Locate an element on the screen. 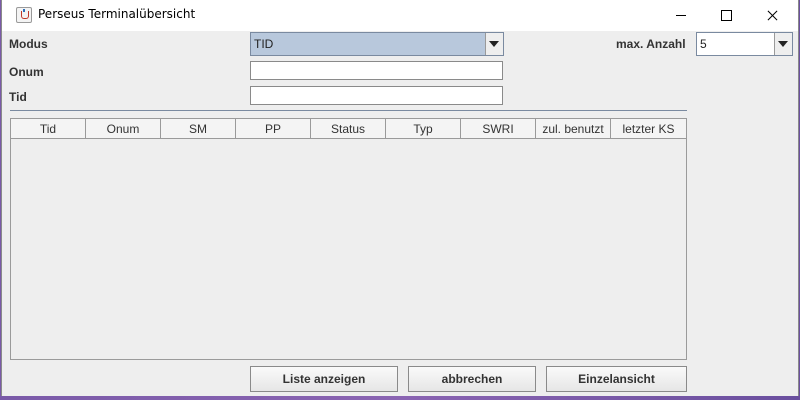  max-anzahl-combobox: 5 is located at coordinates (744, 44).